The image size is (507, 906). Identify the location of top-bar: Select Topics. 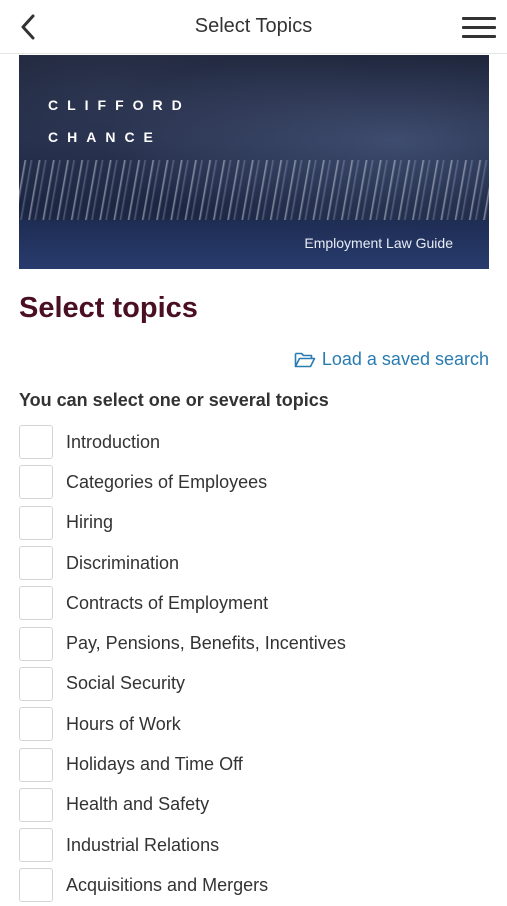
(253, 27).